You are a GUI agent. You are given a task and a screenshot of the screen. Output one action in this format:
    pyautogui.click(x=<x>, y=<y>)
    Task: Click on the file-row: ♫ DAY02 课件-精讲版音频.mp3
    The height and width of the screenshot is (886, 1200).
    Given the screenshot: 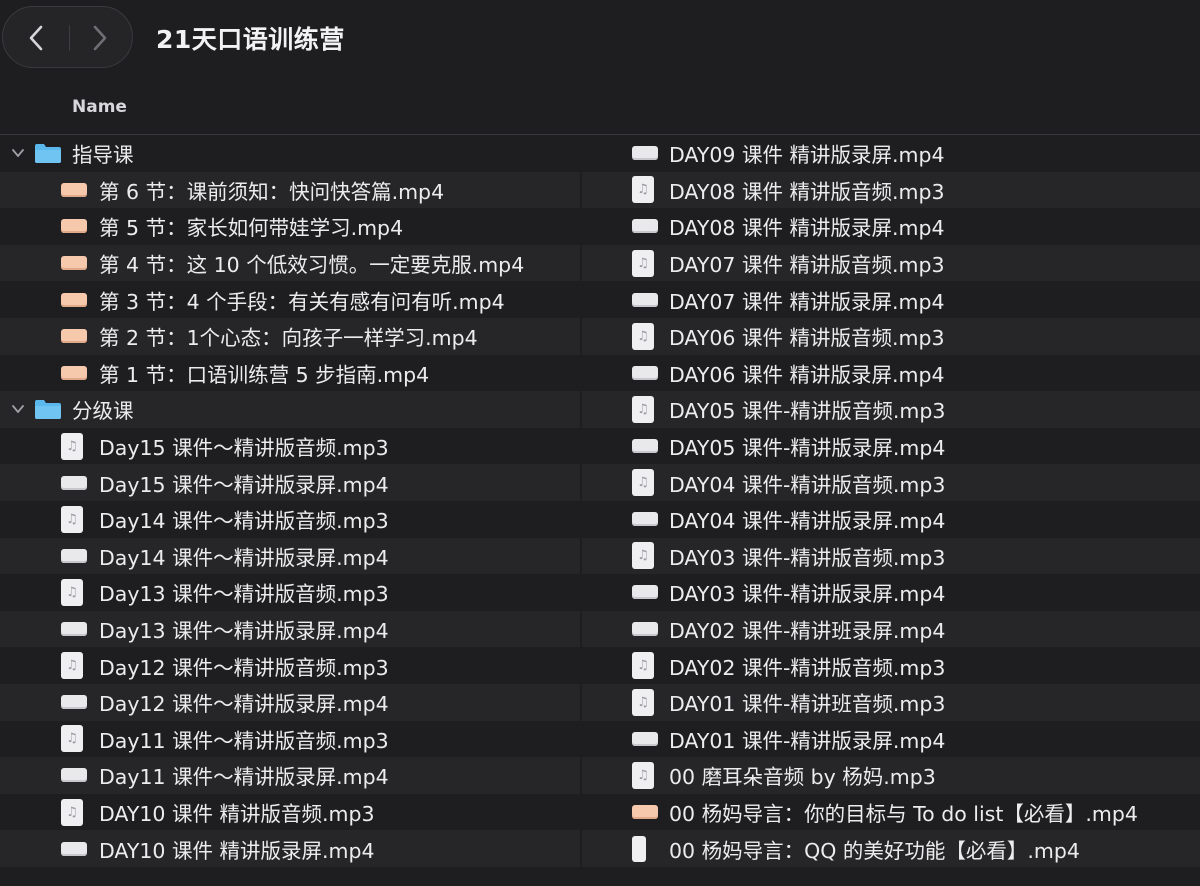 What is the action you would take?
    pyautogui.click(x=891, y=665)
    